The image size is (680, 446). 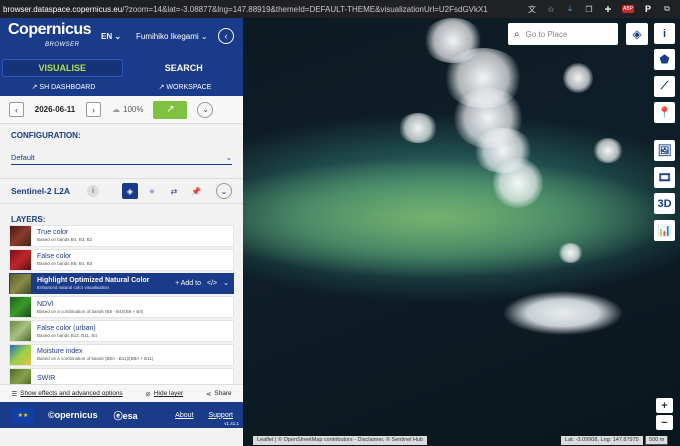 I want to click on code-icon: </>, so click(x=212, y=283).